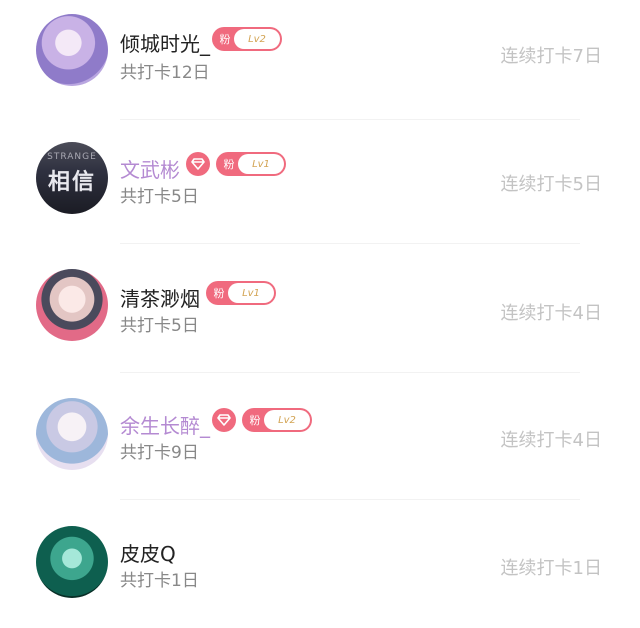 The image size is (640, 628). Describe the element at coordinates (160, 297) in the screenshot. I see `user-name: 清茶渺烟` at that location.